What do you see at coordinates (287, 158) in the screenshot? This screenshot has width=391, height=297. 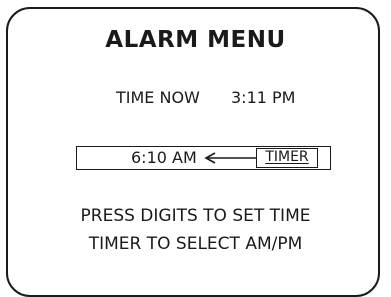 I see `timer-button: TIMER` at bounding box center [287, 158].